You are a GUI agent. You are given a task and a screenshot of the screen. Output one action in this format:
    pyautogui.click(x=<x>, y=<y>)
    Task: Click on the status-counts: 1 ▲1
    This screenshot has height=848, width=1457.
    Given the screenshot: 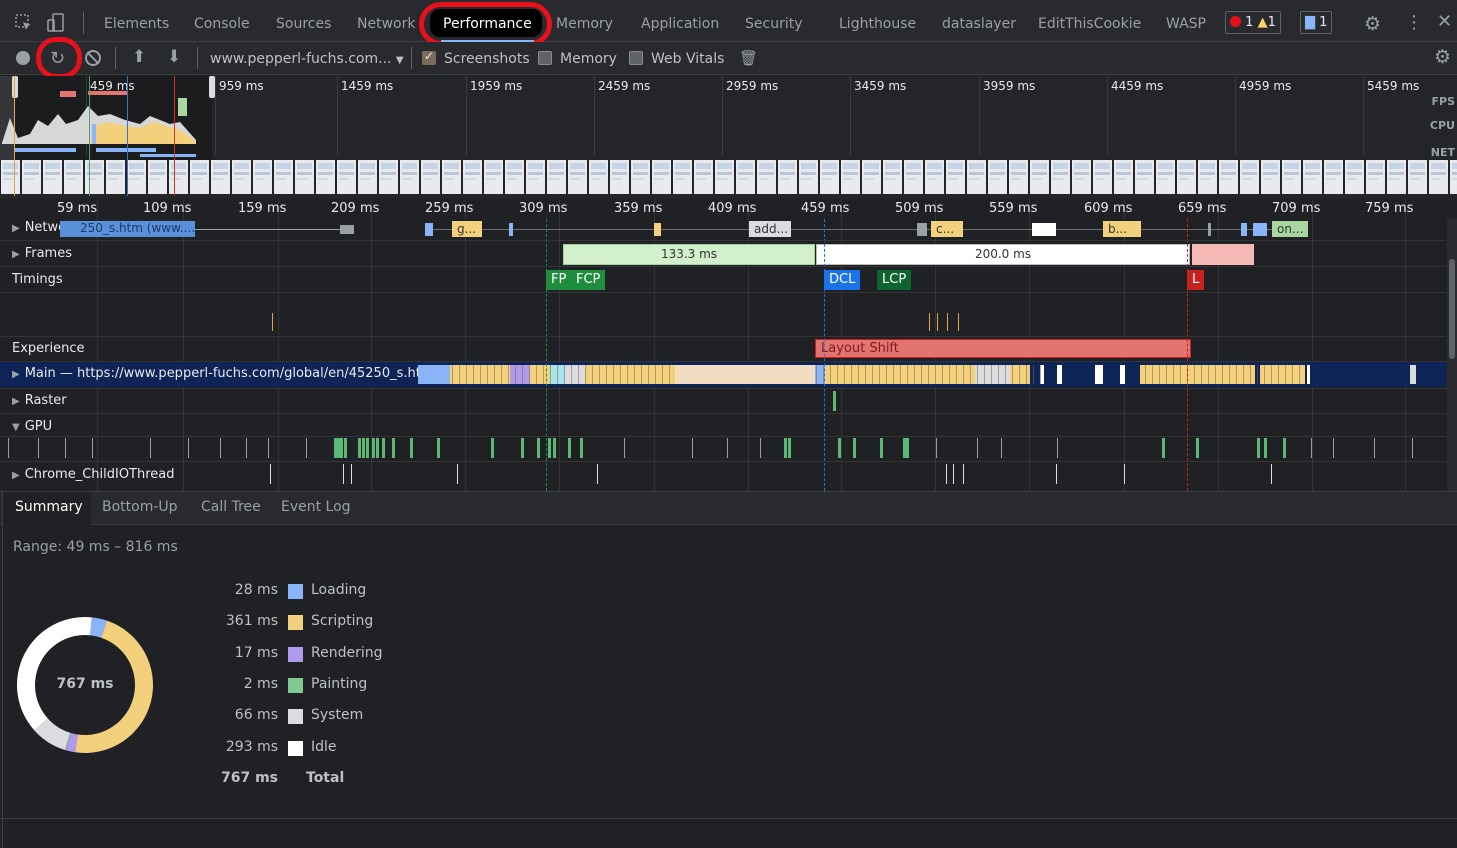 What is the action you would take?
    pyautogui.click(x=1253, y=22)
    